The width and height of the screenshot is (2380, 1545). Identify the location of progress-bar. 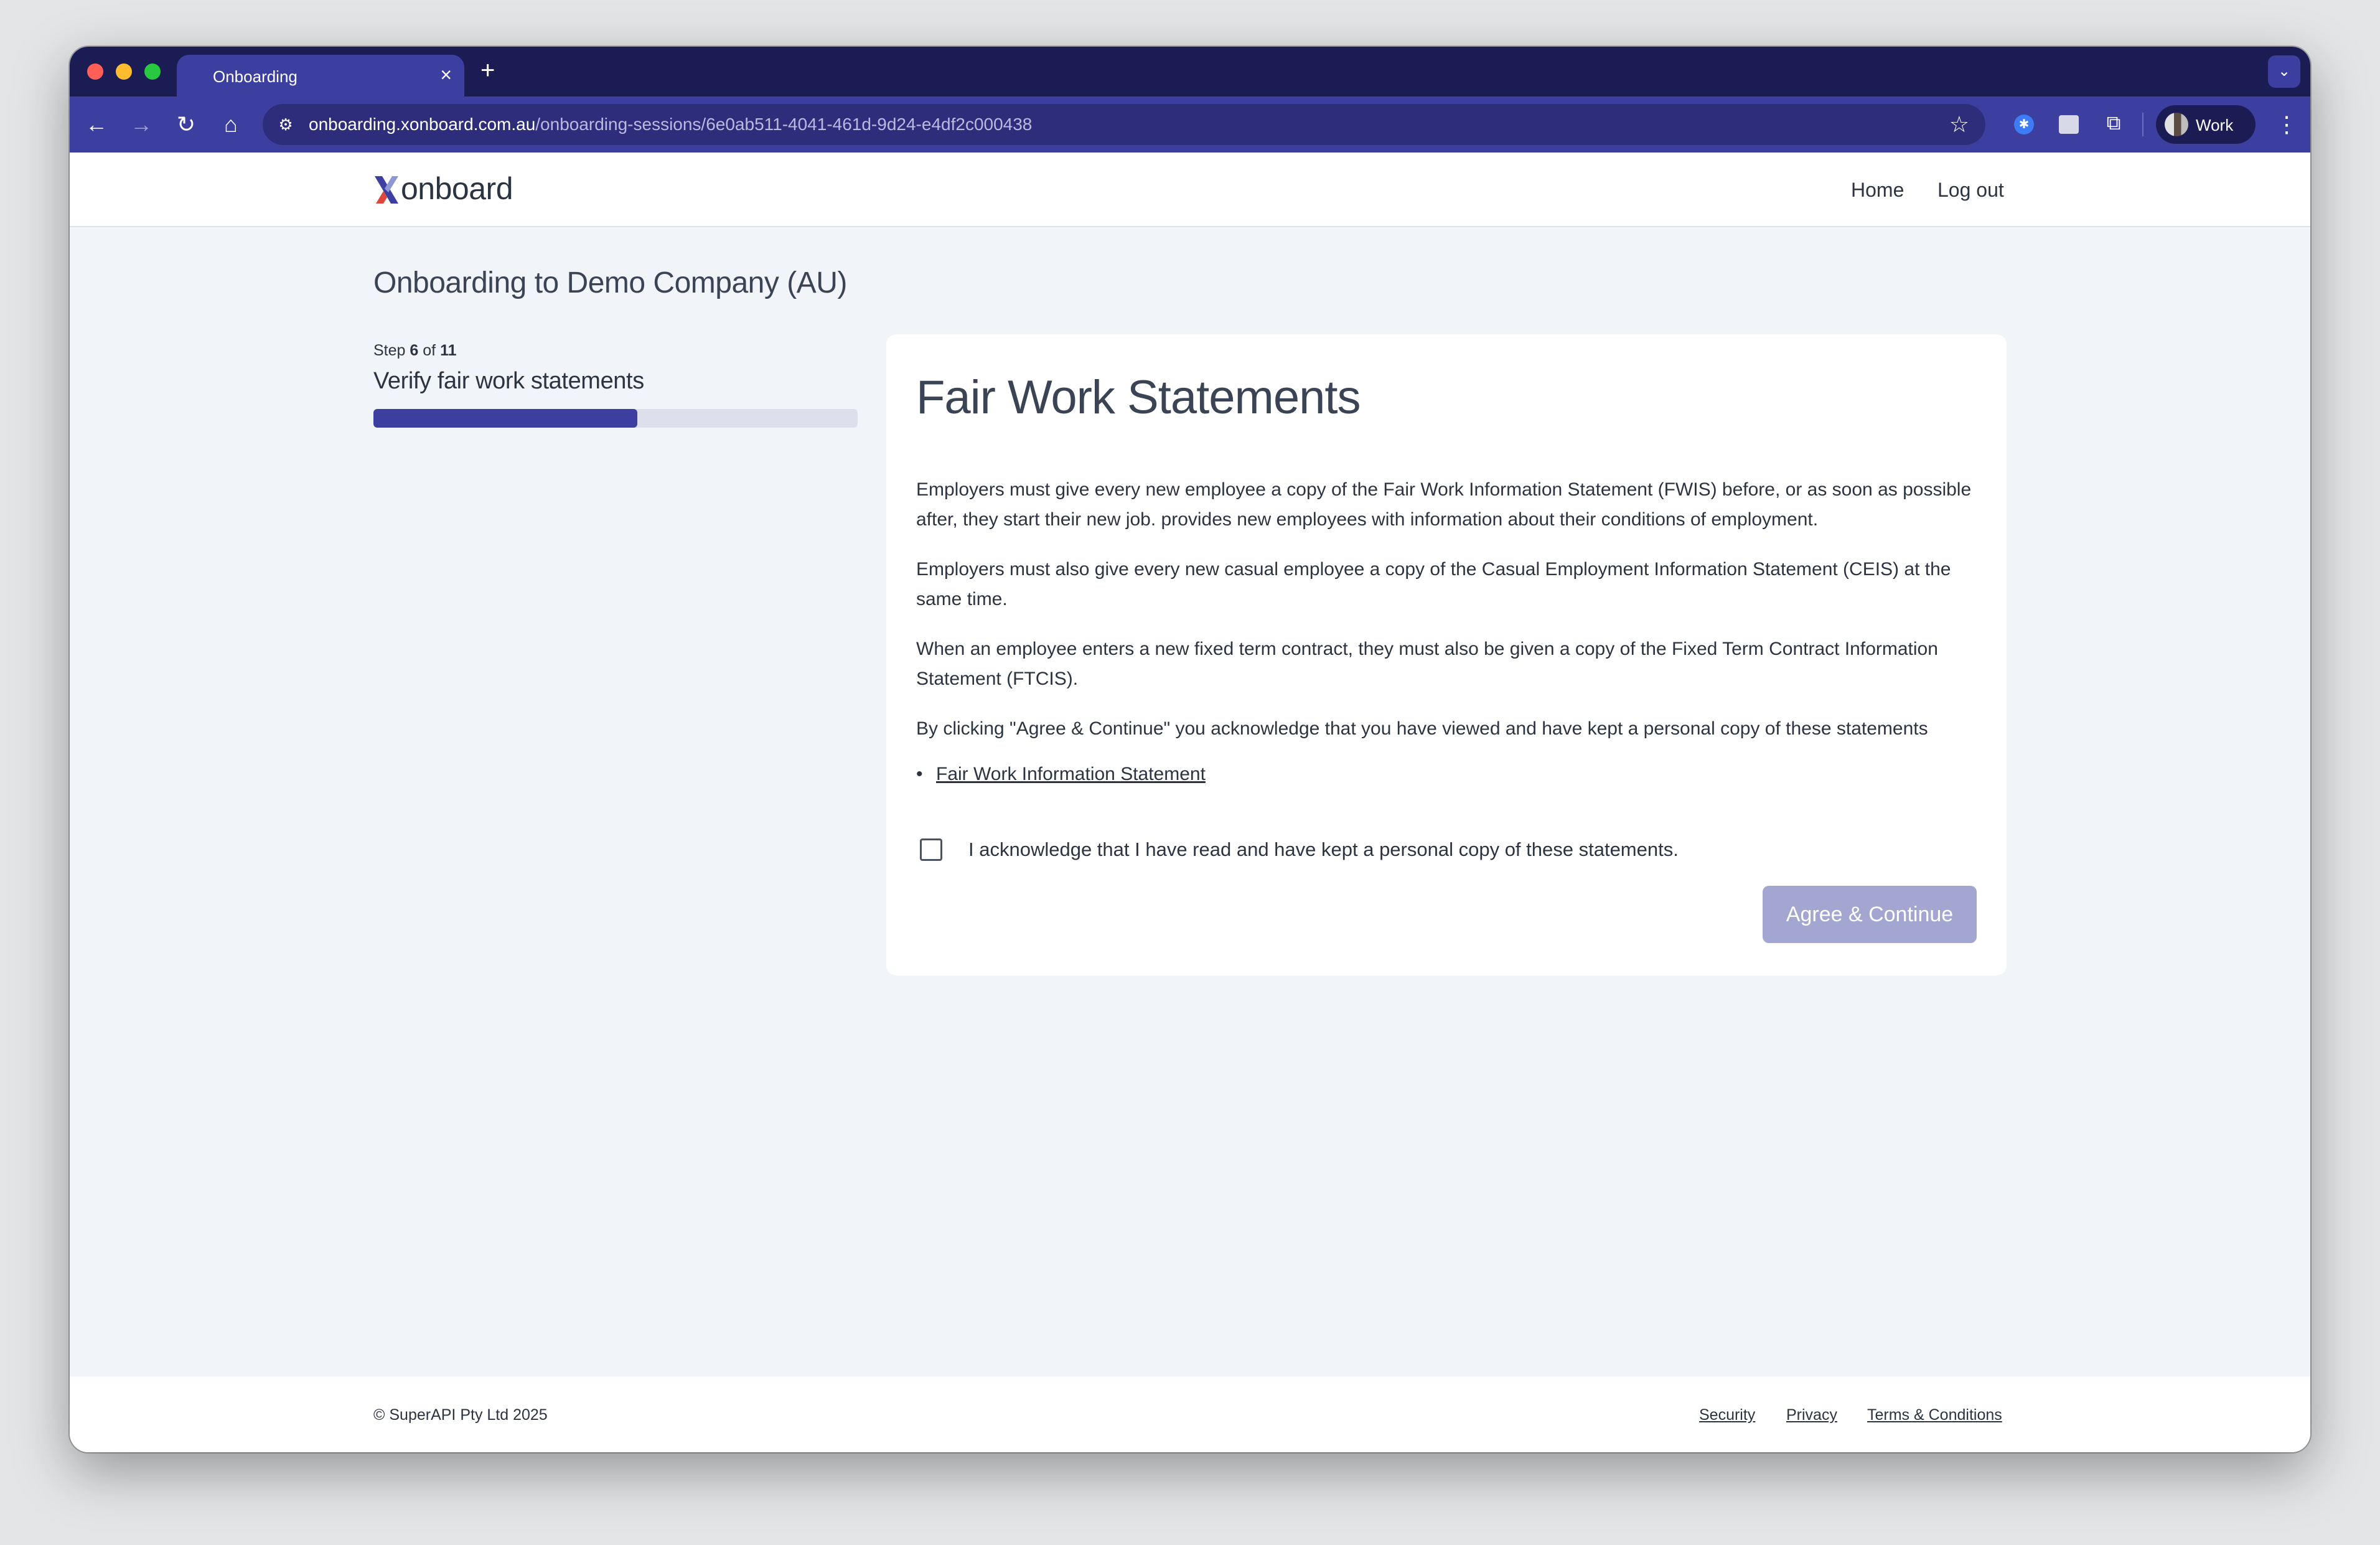
(616, 419).